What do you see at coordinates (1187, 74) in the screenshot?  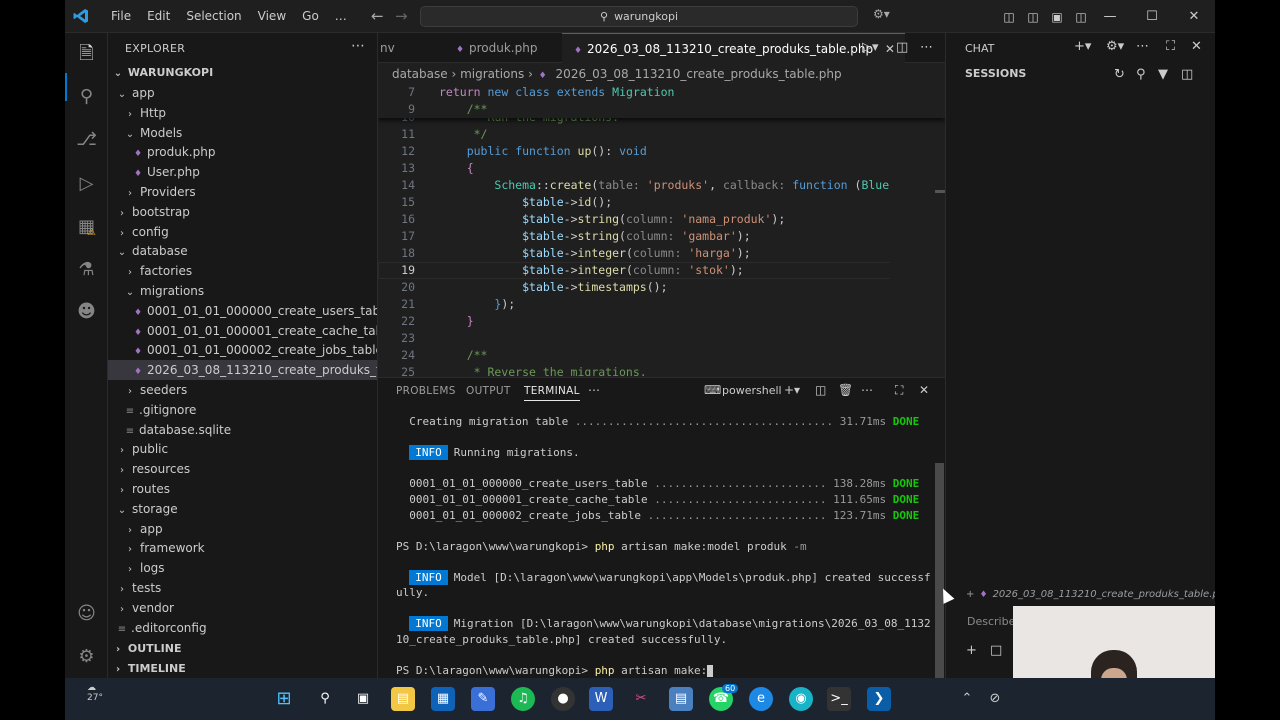 I see `layout-toggle-icon: ◫` at bounding box center [1187, 74].